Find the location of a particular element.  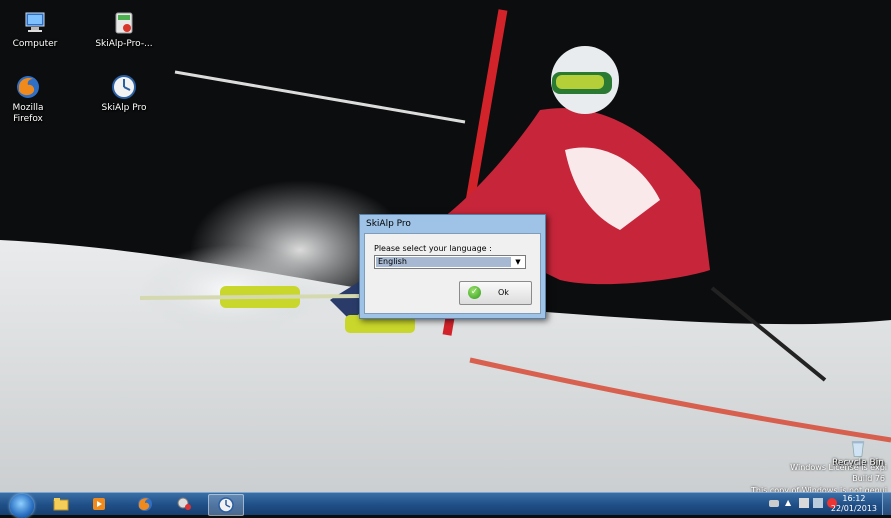

recycle-bin-icon is located at coordinates (858, 449).